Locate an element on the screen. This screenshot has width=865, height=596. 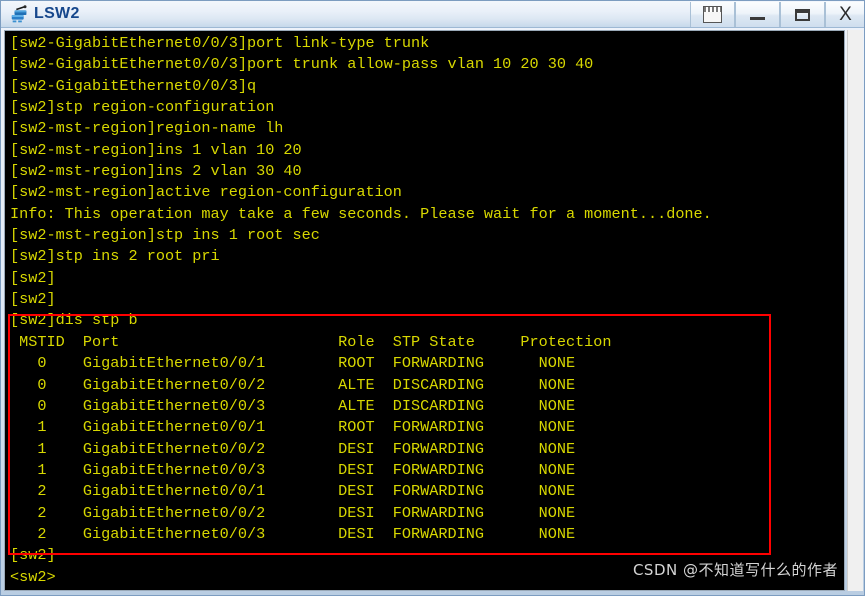
restore-window-button is located at coordinates (712, 14).